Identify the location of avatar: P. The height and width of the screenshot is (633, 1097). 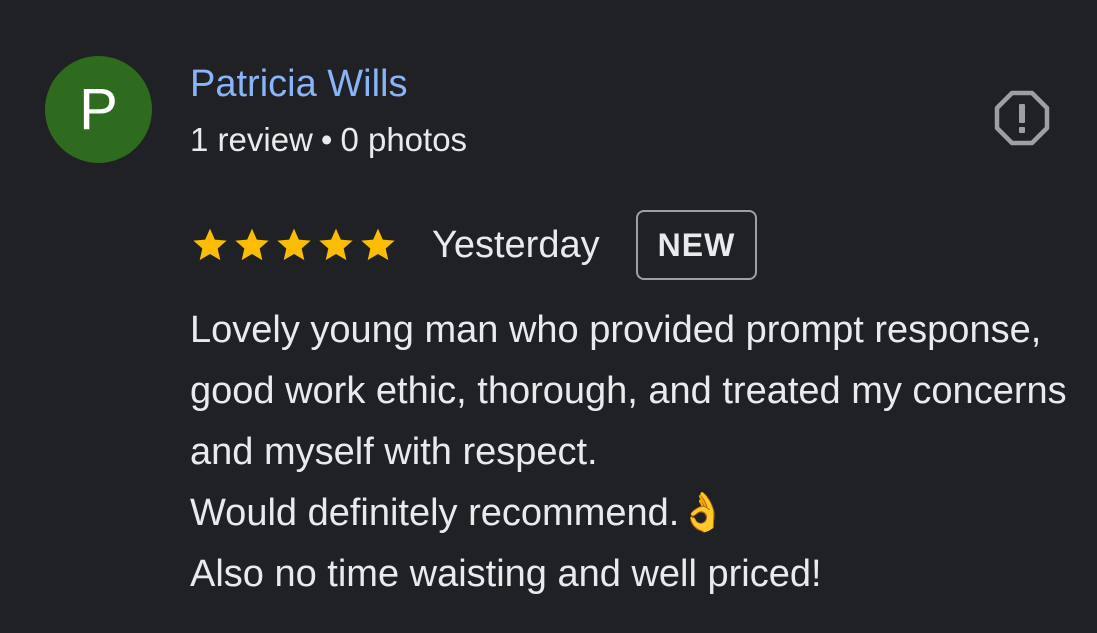
(98, 109).